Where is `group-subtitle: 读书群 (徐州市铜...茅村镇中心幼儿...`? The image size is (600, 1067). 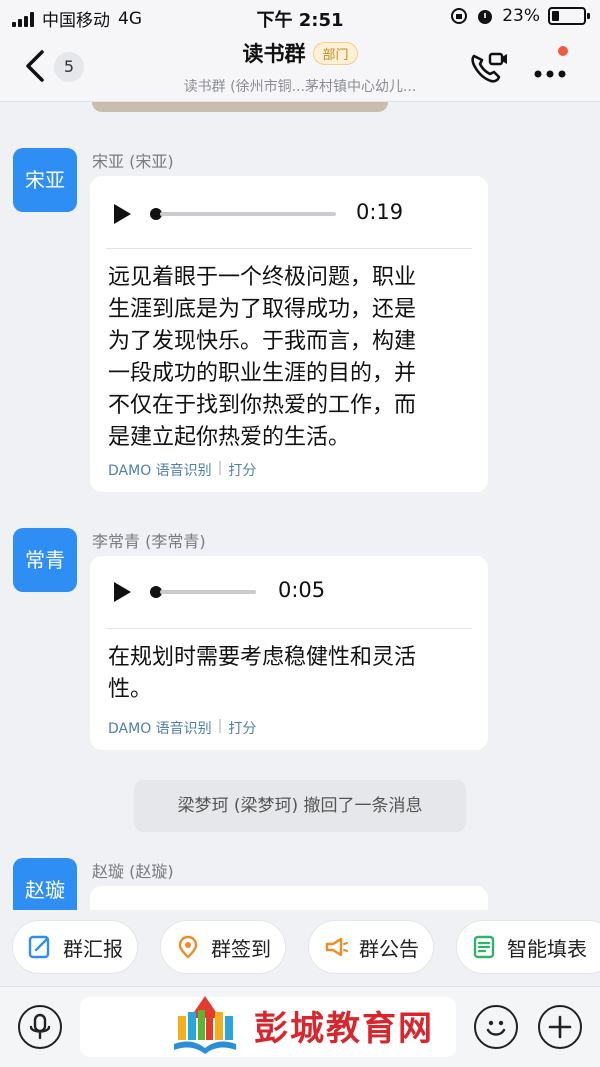
group-subtitle: 读书群 (徐州市铜...茅村镇中心幼儿... is located at coordinates (300, 86).